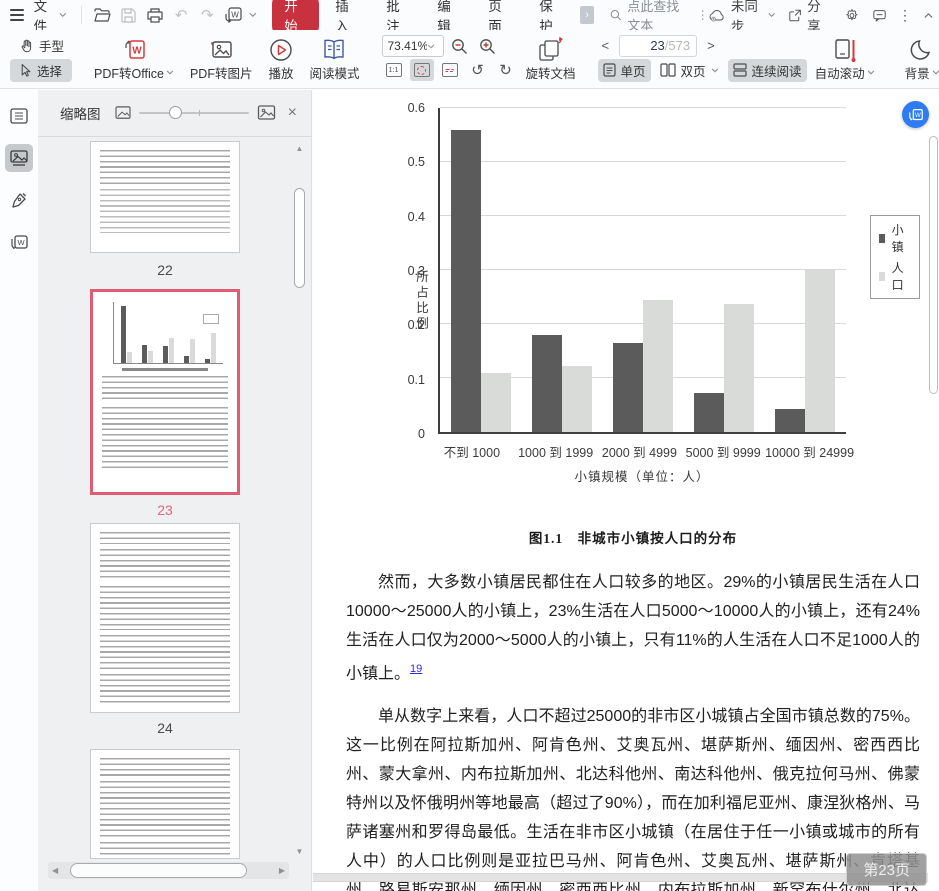 This screenshot has height=891, width=939. Describe the element at coordinates (717, 15) in the screenshot. I see `cloud-sync-icon` at that location.